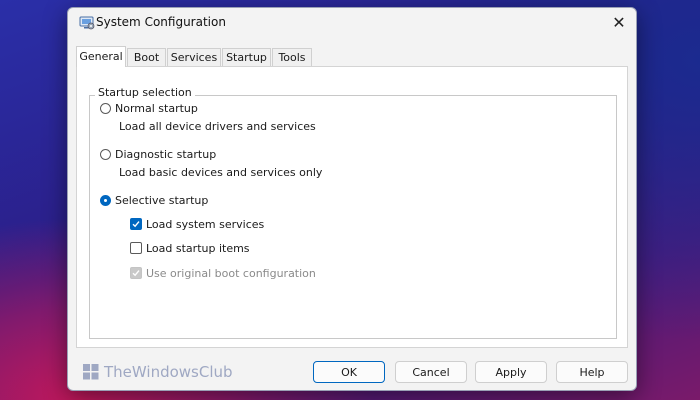 This screenshot has width=700, height=400. I want to click on close-button: ✕, so click(619, 23).